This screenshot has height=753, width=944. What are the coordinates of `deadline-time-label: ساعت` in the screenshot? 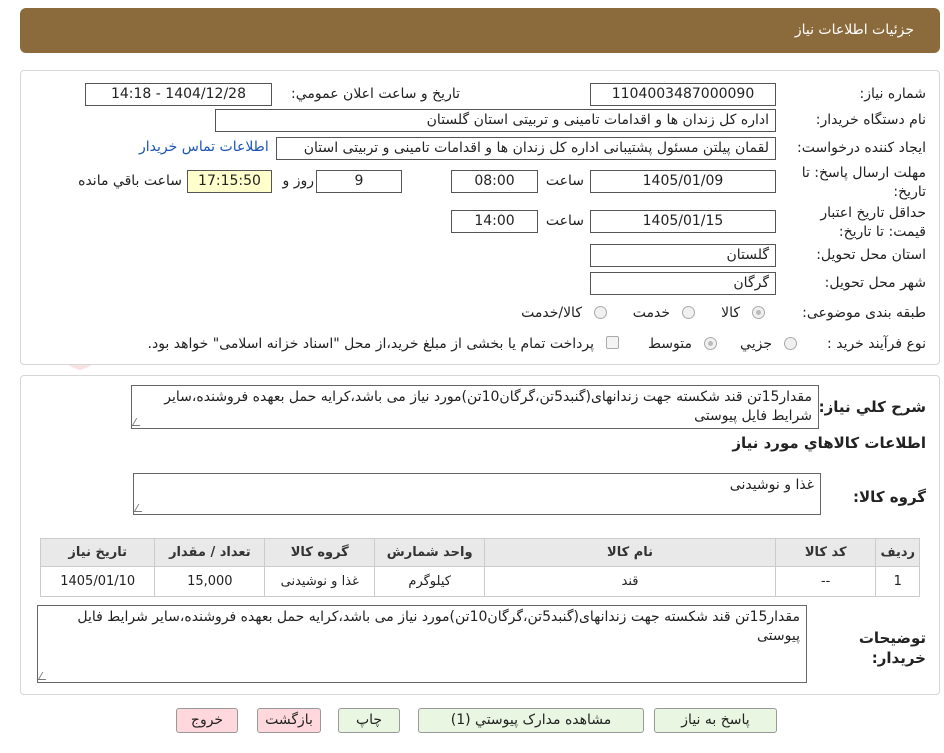 It's located at (564, 181).